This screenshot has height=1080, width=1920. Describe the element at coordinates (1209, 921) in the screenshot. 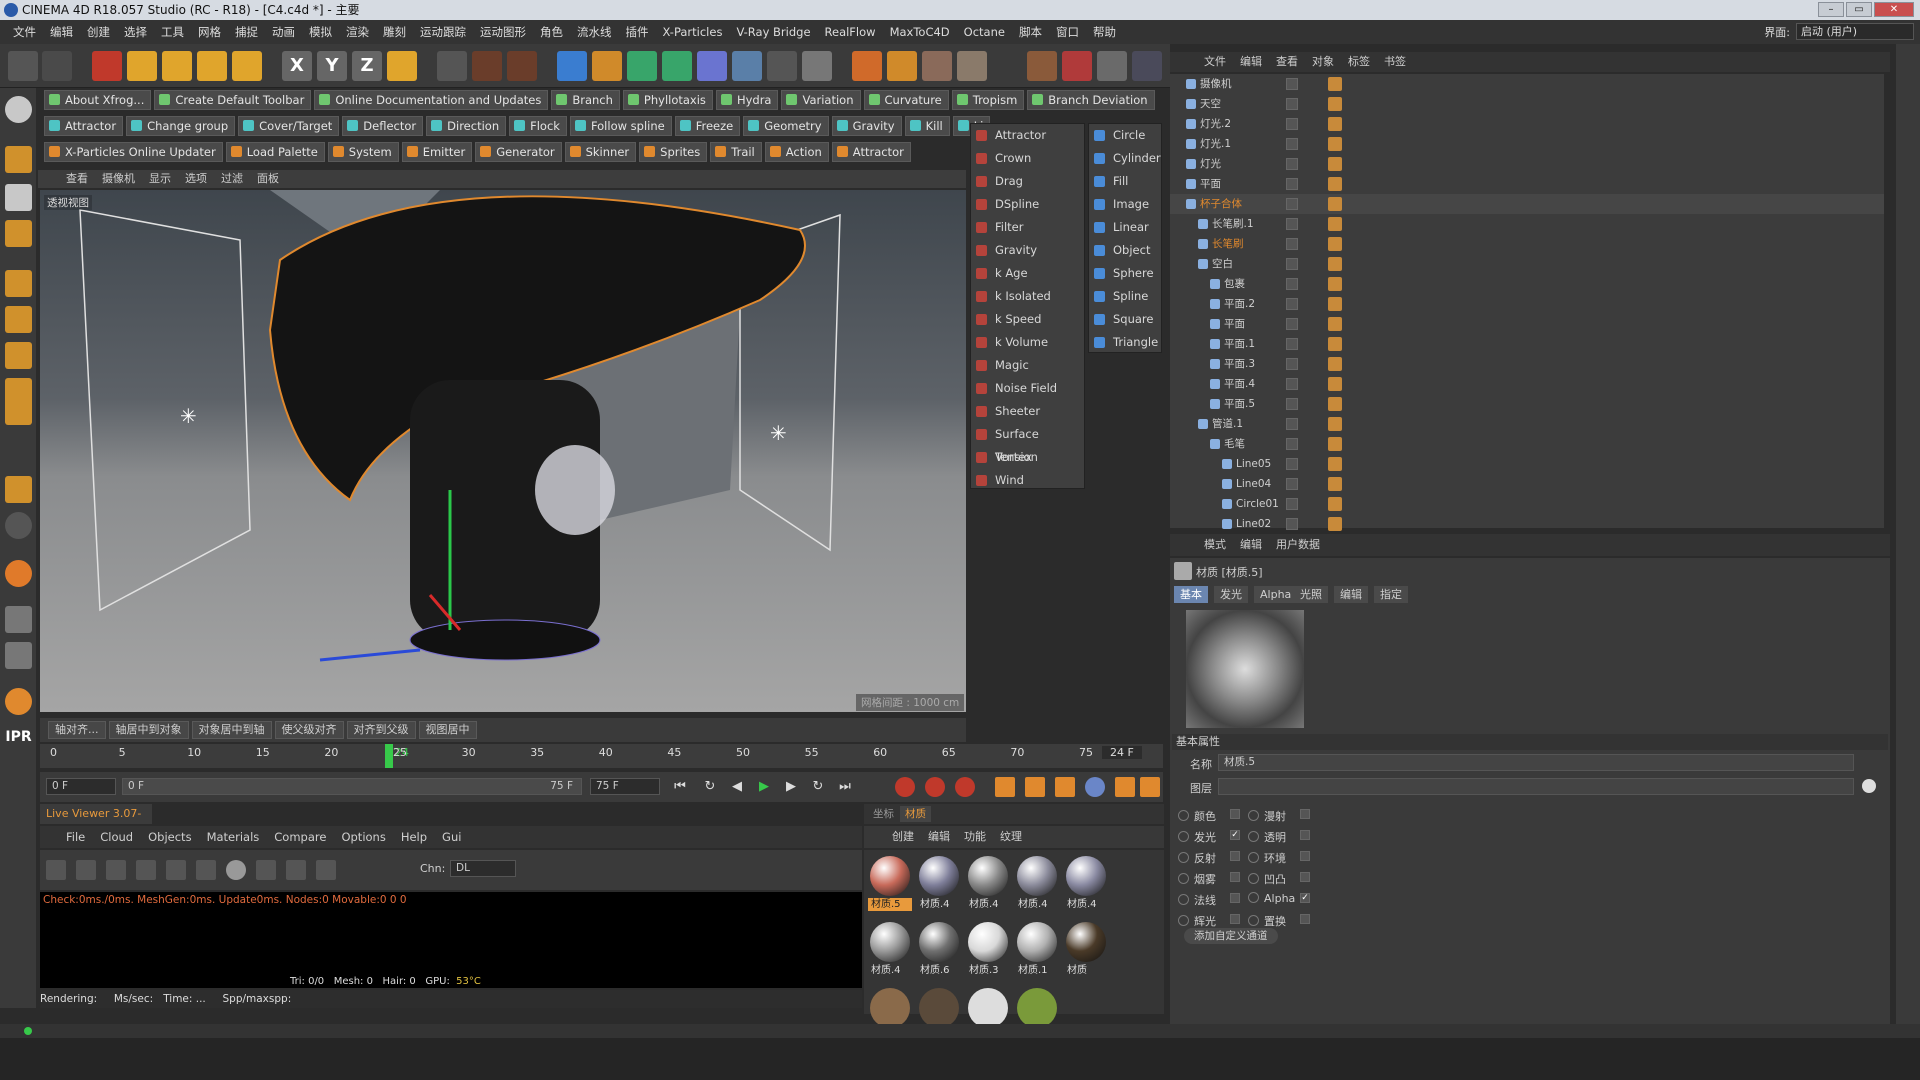

I see `channel-toggle: 辉光` at that location.